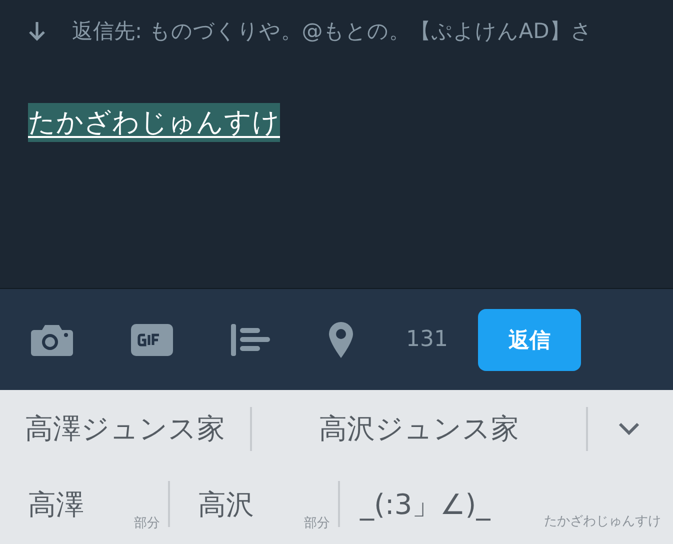 The width and height of the screenshot is (673, 544). What do you see at coordinates (125, 429) in the screenshot?
I see `candidate: 高澤ジュンス家` at bounding box center [125, 429].